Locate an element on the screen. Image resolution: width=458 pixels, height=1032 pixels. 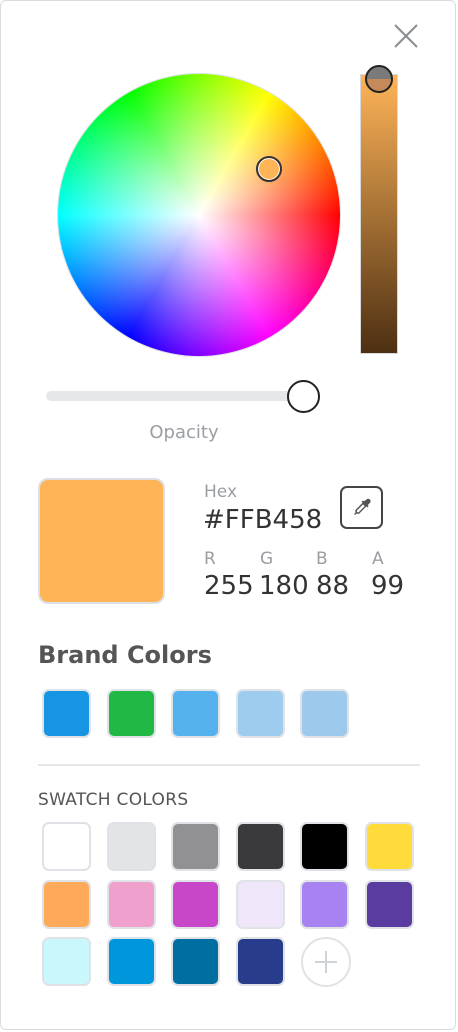
hex-value: #FFB458 is located at coordinates (262, 520).